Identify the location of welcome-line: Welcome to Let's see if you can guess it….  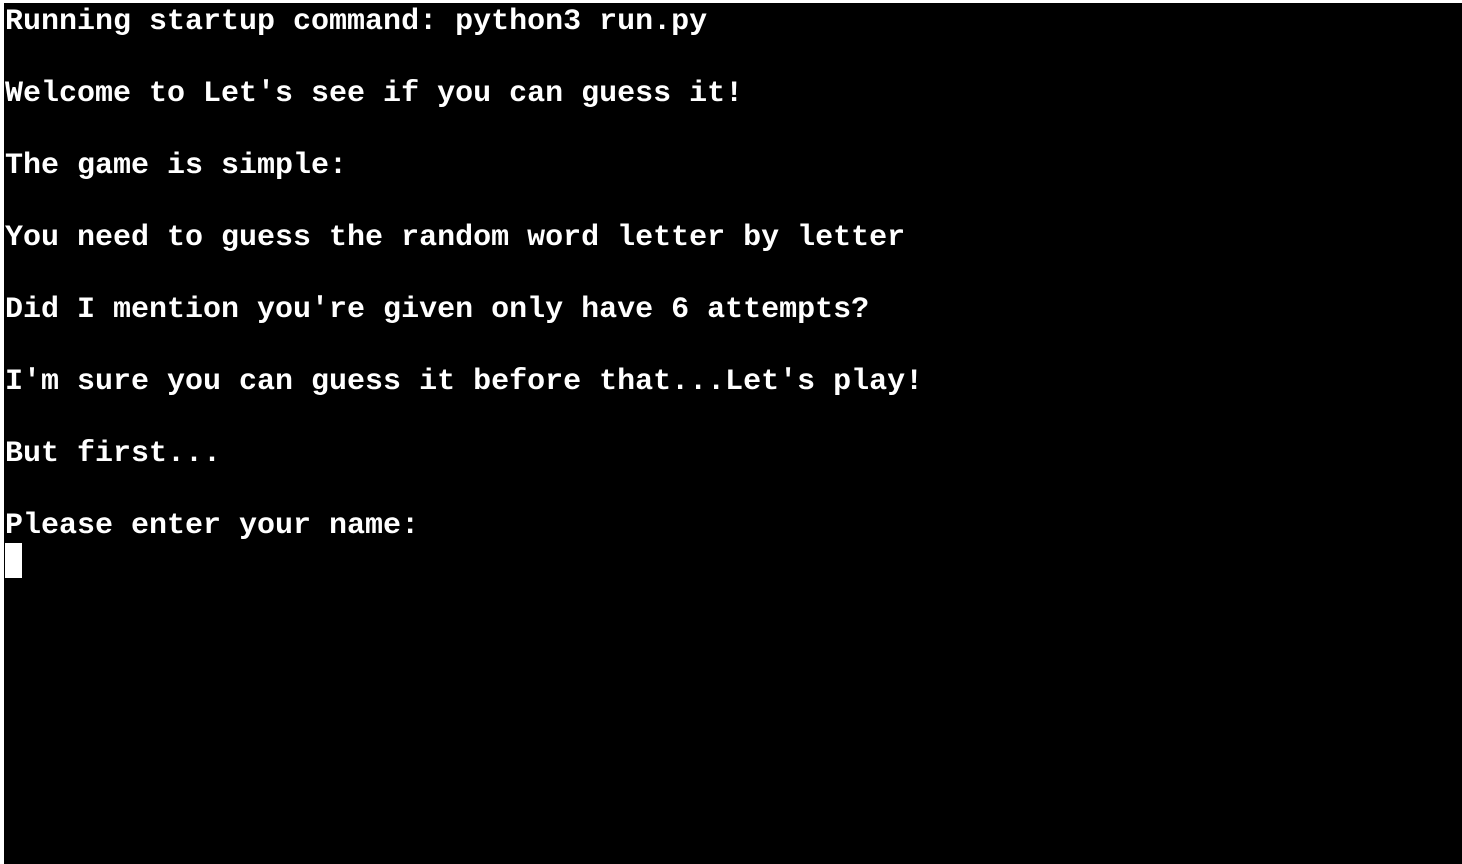
(374, 94).